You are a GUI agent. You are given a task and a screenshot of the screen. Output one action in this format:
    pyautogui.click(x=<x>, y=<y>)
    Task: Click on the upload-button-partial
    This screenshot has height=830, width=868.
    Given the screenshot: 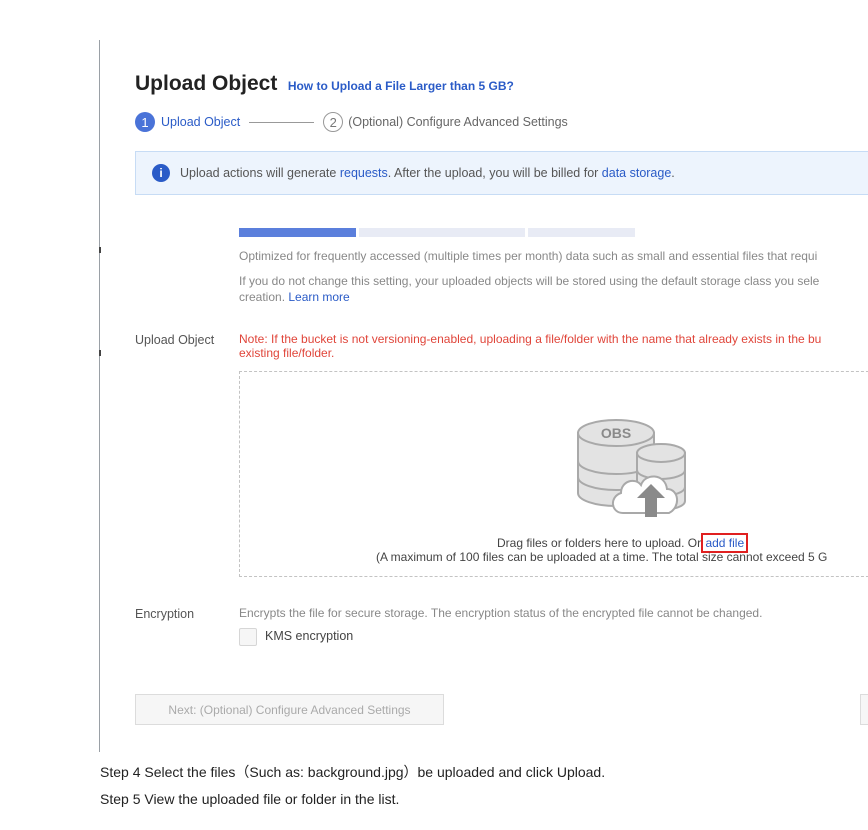 What is the action you would take?
    pyautogui.click(x=864, y=709)
    